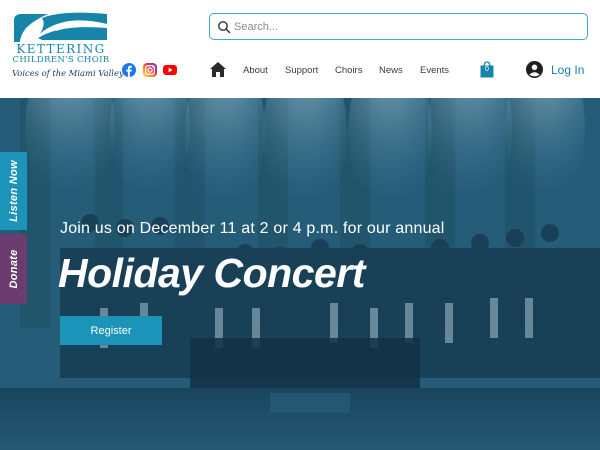  I want to click on youtube-icon, so click(170, 70).